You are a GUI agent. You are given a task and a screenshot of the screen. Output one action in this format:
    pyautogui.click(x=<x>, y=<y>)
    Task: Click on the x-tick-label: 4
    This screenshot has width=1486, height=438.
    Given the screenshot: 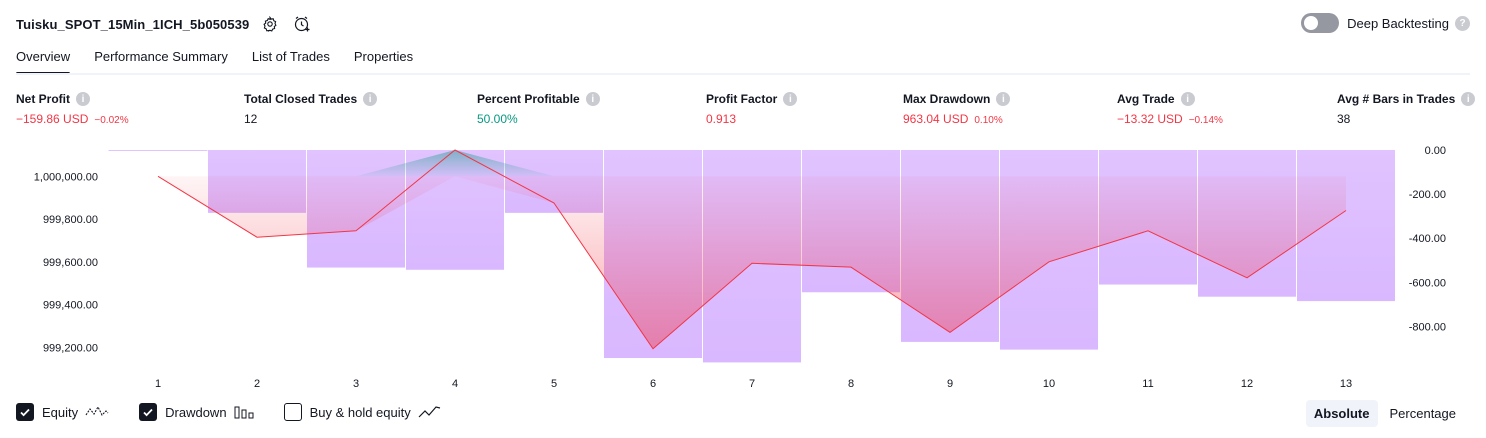 What is the action you would take?
    pyautogui.click(x=455, y=384)
    